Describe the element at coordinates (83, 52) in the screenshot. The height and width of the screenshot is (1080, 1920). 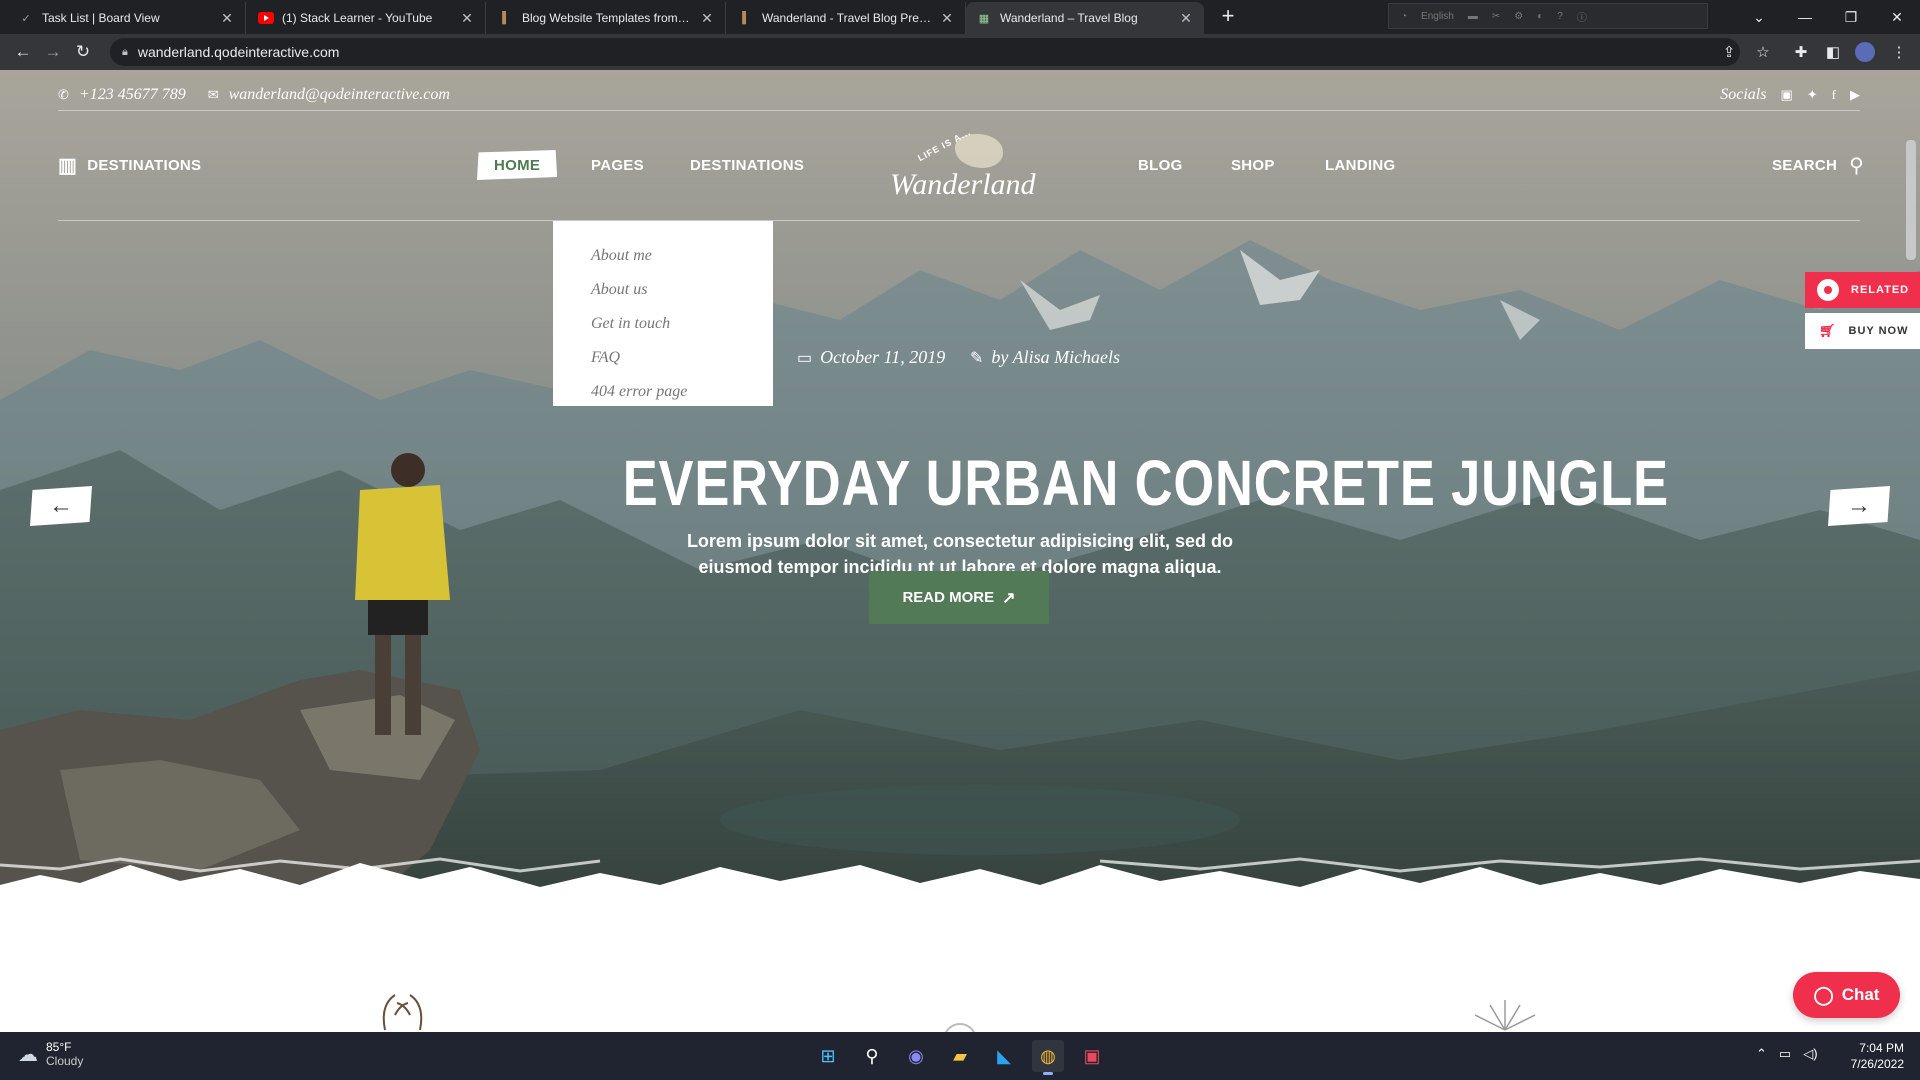
I see `reload-icon: ↻` at that location.